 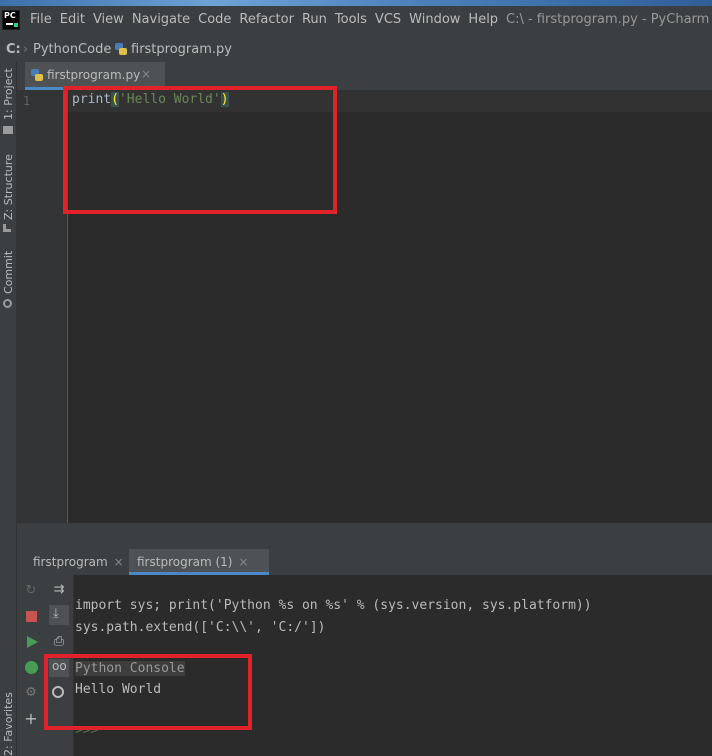 I want to click on menu-window: Window, so click(x=434, y=19).